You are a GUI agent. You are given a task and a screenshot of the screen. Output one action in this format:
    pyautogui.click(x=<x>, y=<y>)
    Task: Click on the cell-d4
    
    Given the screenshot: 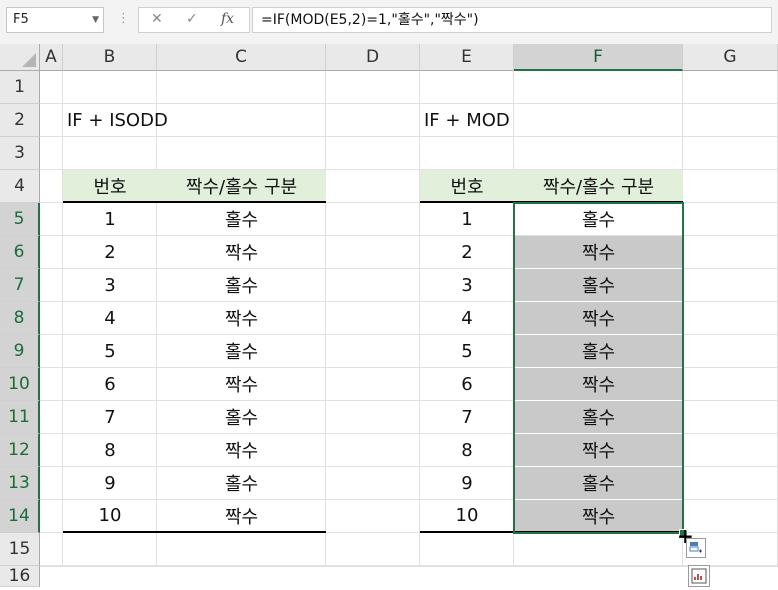 What is the action you would take?
    pyautogui.click(x=373, y=186)
    